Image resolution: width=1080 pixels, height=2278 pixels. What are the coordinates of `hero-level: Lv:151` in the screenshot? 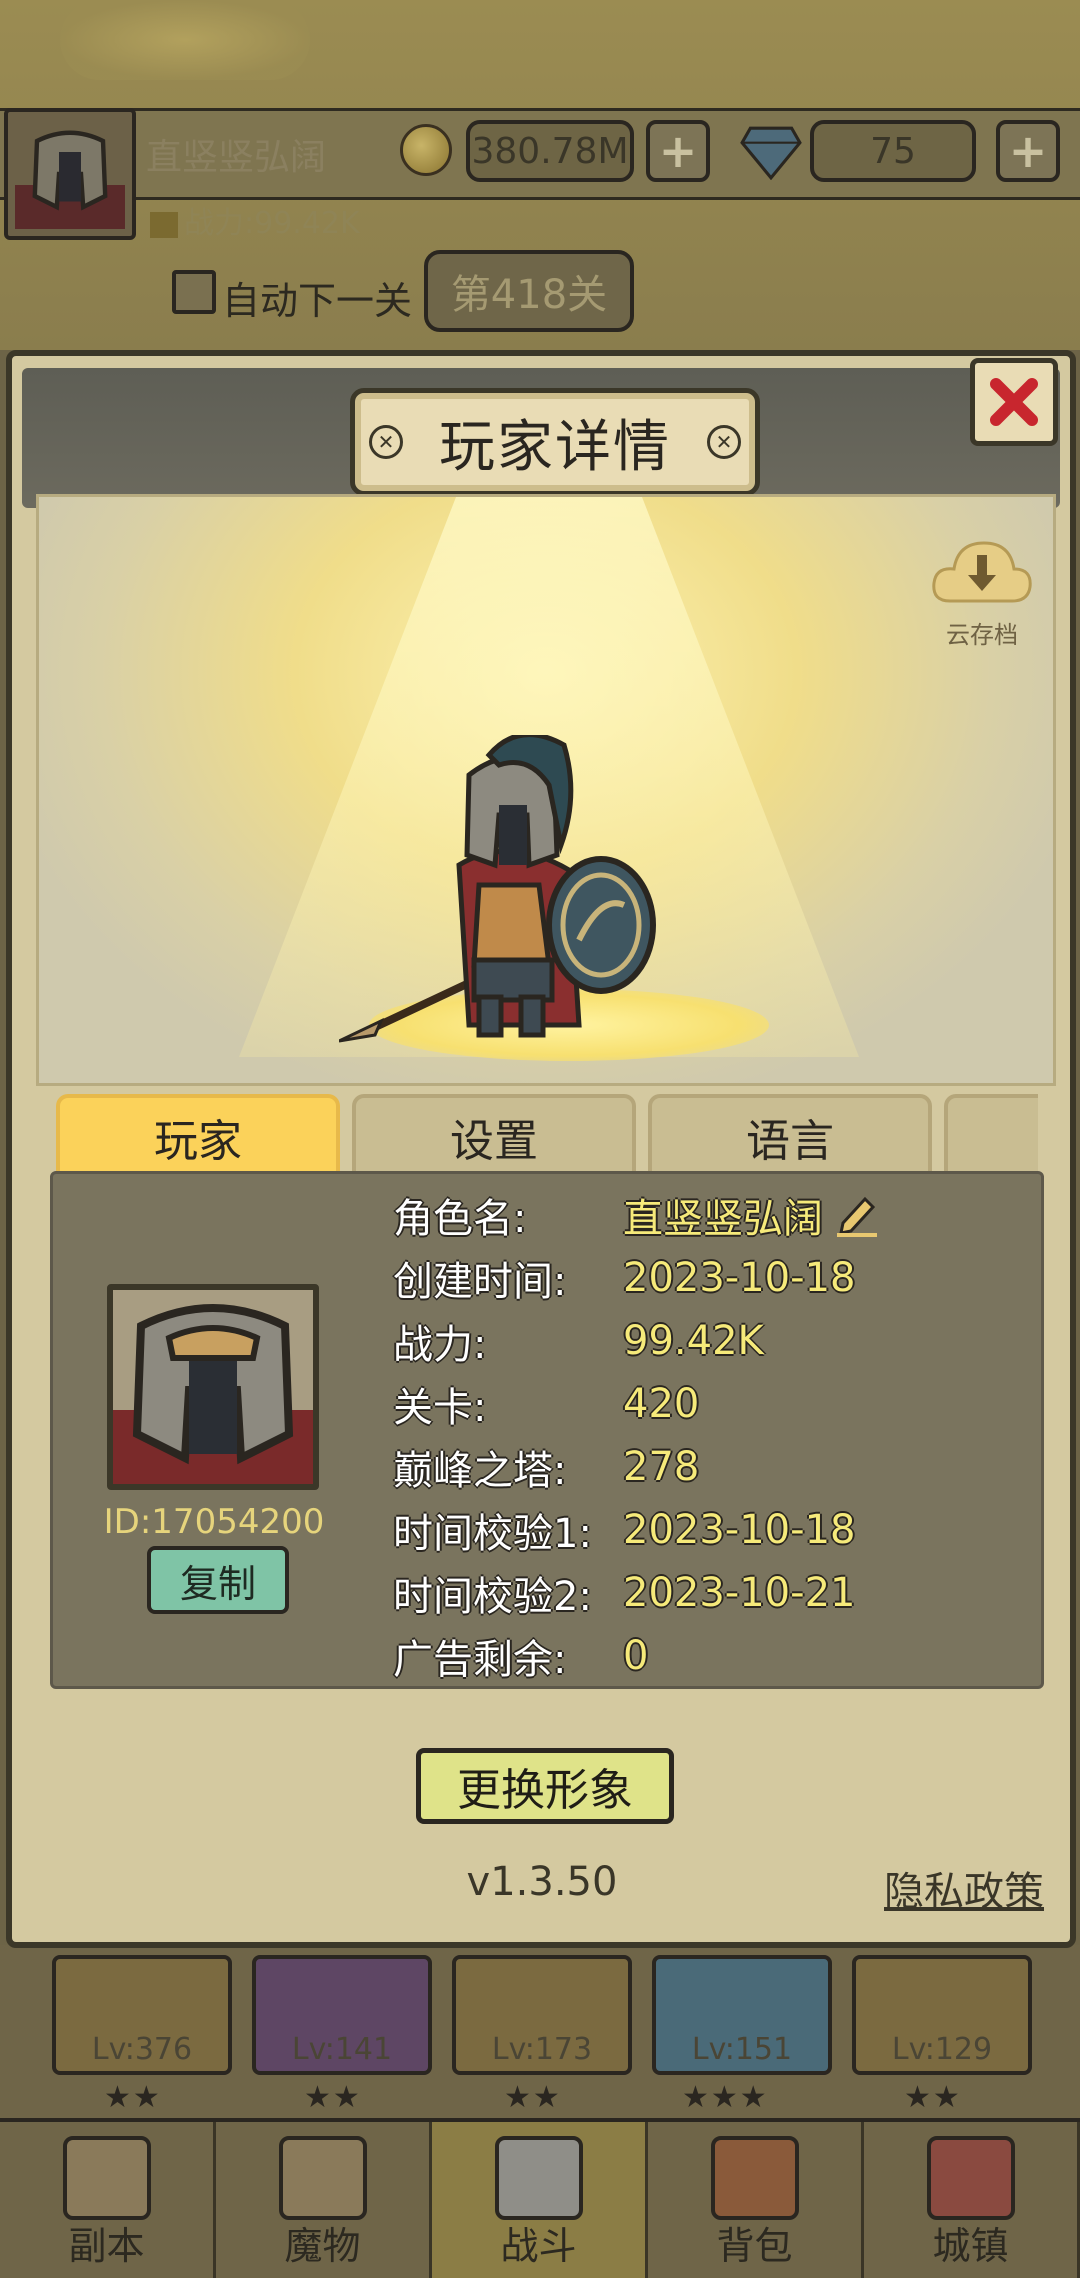 It's located at (742, 2049).